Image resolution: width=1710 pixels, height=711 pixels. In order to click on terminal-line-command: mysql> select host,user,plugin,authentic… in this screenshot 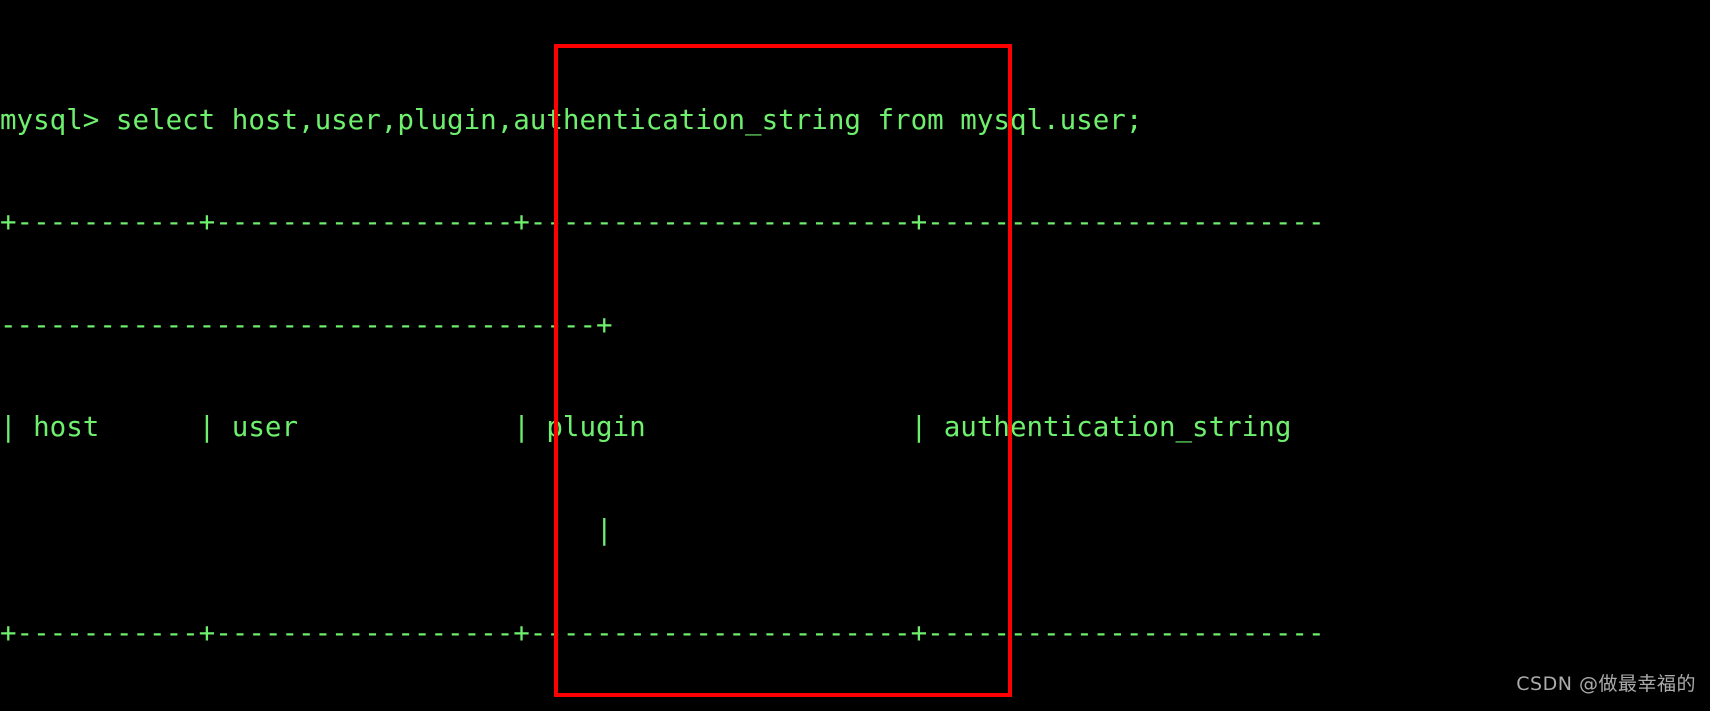, I will do `click(571, 119)`.